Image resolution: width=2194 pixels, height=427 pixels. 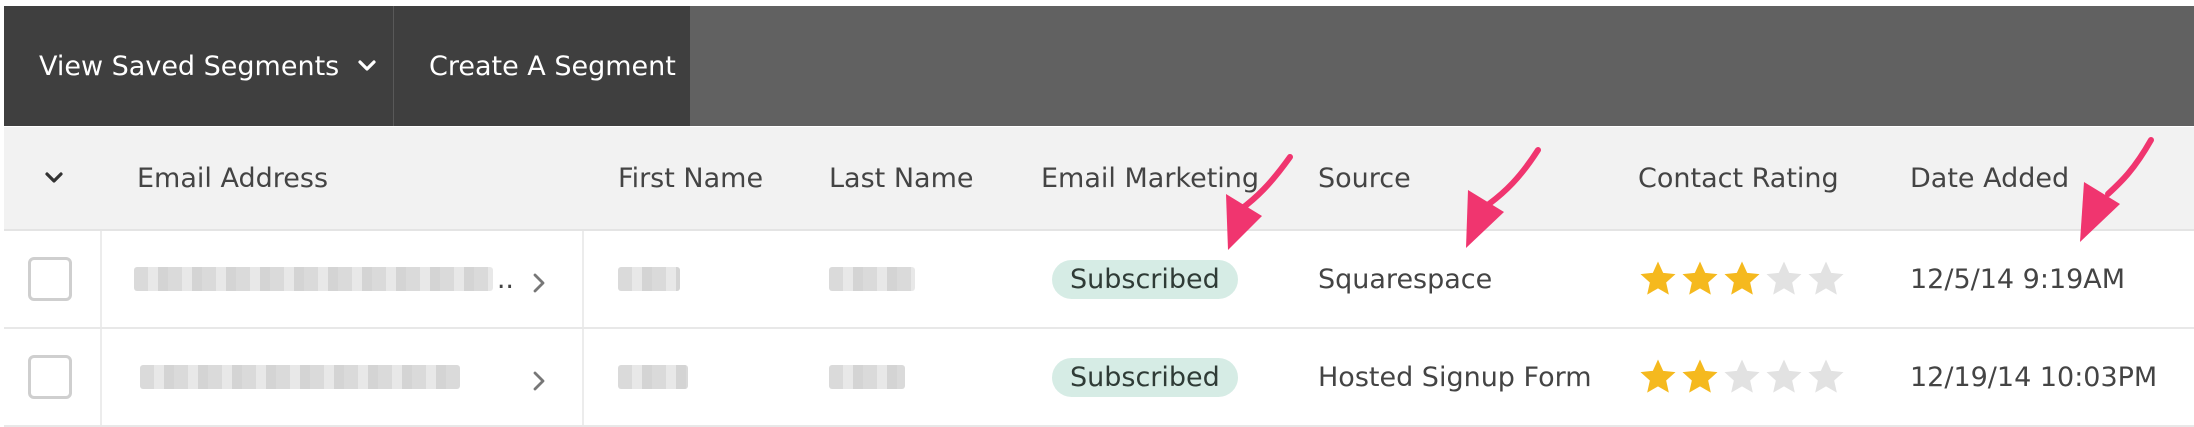 What do you see at coordinates (901, 178) in the screenshot?
I see `column-header-last-name: Last Name` at bounding box center [901, 178].